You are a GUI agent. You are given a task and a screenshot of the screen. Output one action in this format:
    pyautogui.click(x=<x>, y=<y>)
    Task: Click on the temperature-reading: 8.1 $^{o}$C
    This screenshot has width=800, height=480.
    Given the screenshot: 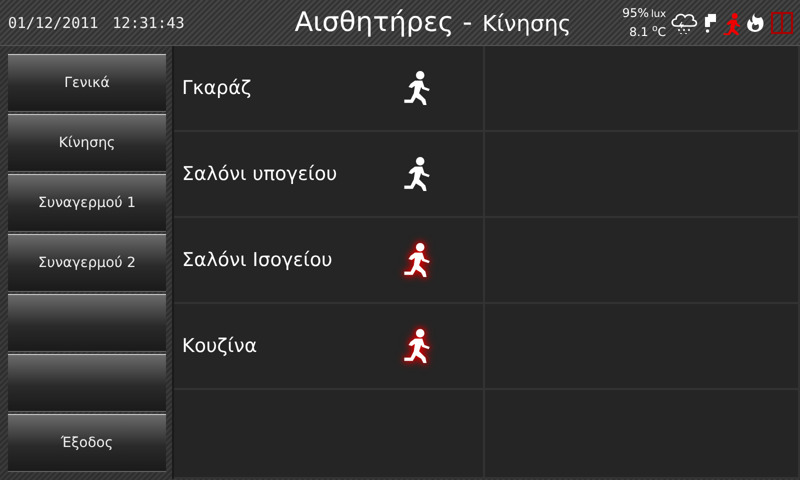 What is the action you would take?
    pyautogui.click(x=647, y=31)
    